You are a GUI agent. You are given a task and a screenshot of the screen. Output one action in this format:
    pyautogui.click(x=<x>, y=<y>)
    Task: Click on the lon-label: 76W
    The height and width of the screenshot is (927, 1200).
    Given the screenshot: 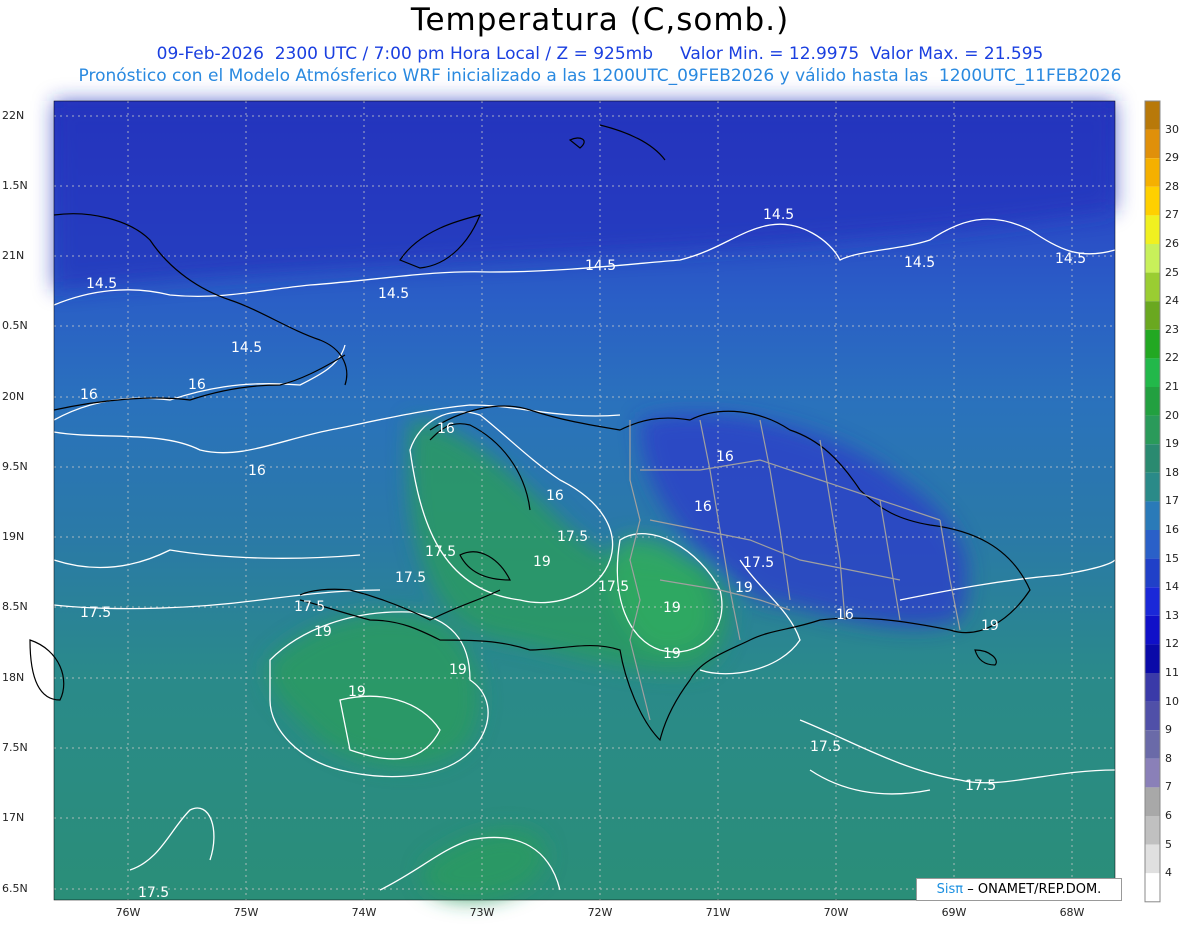 What is the action you would take?
    pyautogui.click(x=128, y=912)
    